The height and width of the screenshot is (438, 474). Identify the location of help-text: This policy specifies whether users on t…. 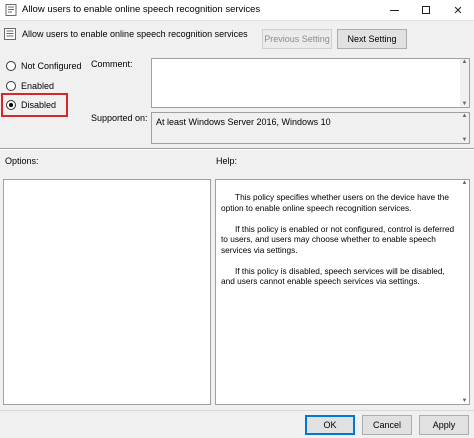
(339, 244).